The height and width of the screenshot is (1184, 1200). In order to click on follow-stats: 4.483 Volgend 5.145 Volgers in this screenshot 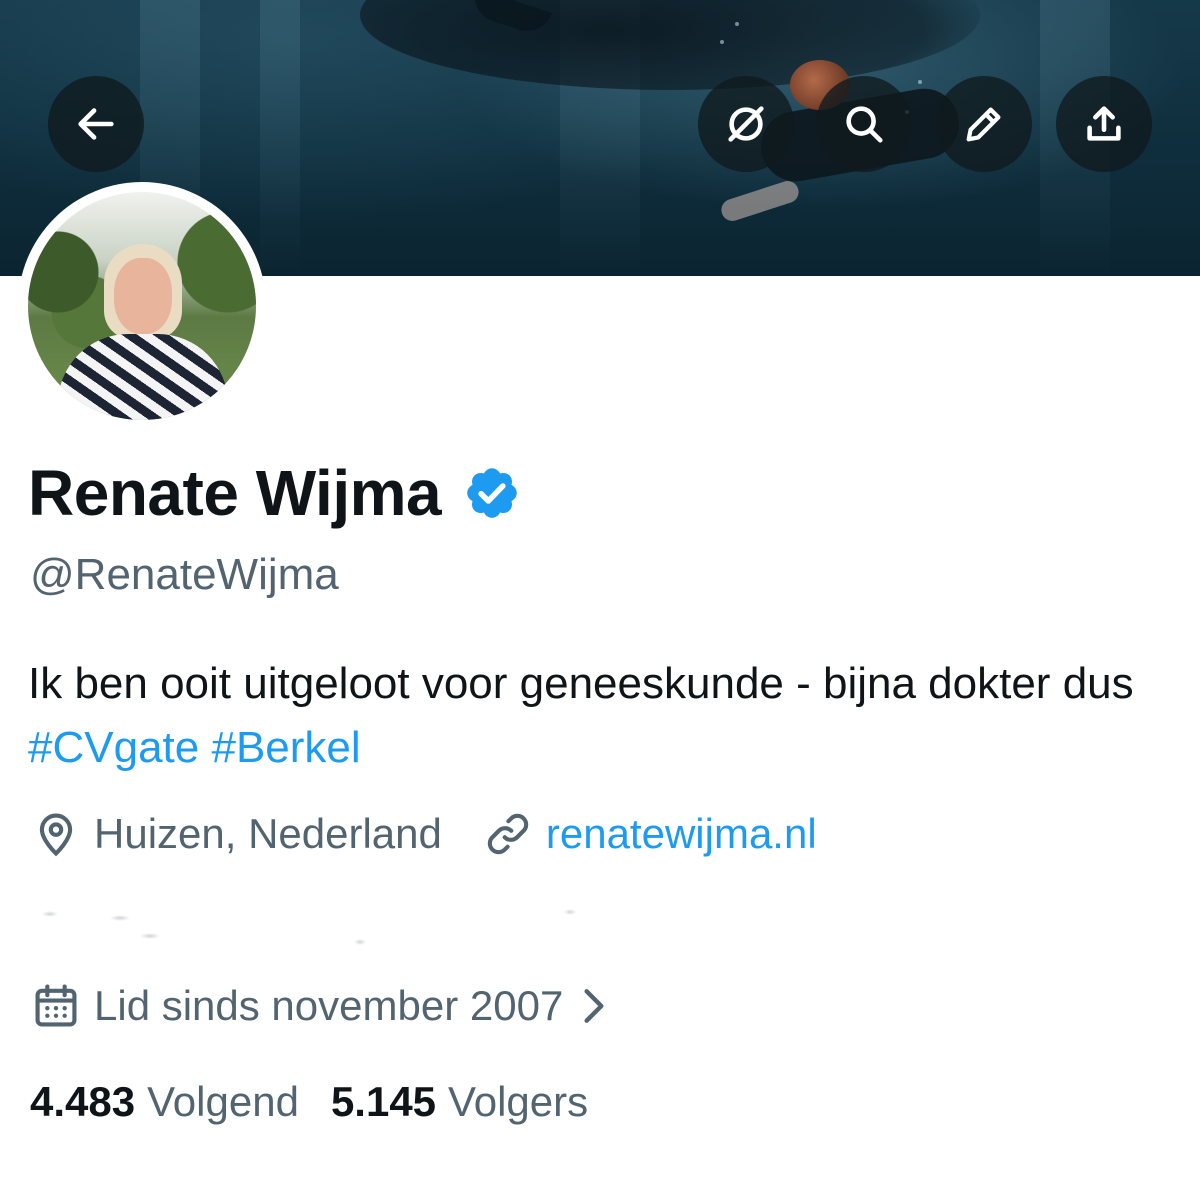, I will do `click(325, 1102)`.